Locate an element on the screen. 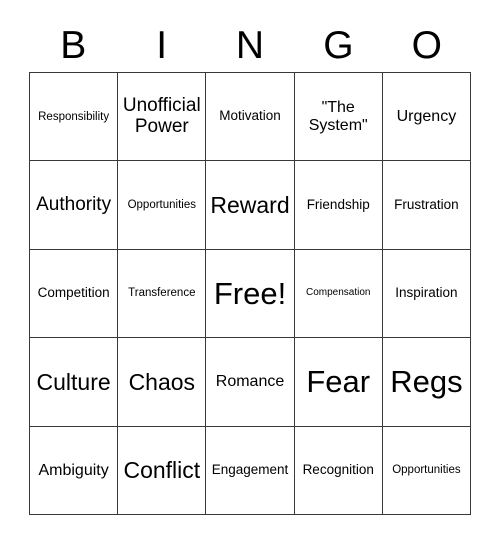 The height and width of the screenshot is (544, 500). bingo-cell-label: Responsibility is located at coordinates (74, 116).